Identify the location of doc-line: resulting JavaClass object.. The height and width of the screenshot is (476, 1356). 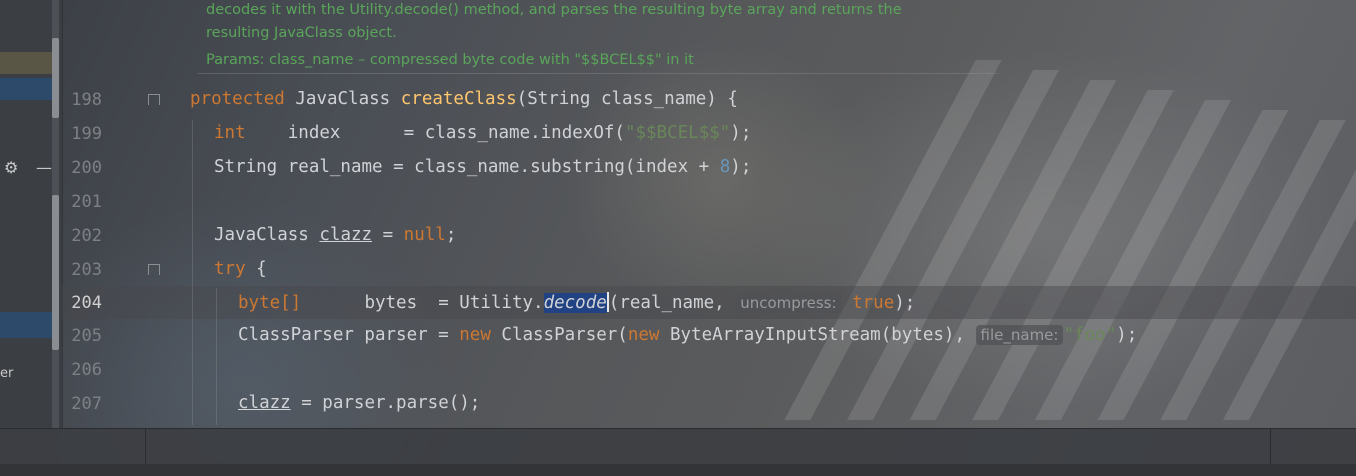
(301, 33).